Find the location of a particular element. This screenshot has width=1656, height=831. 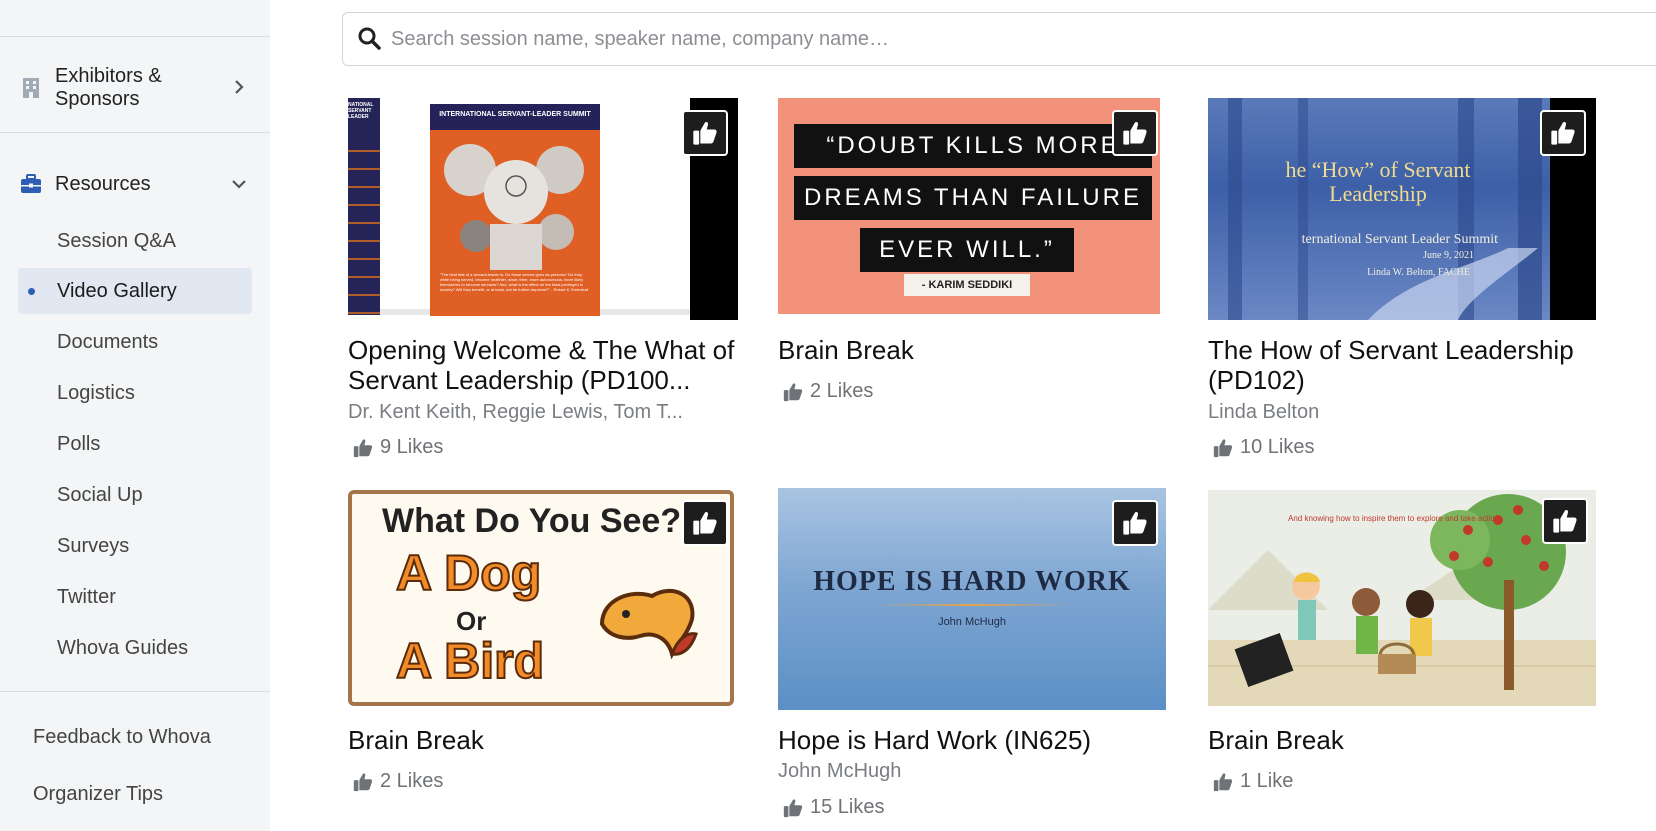

likes-label: 9 Likes is located at coordinates (412, 447).